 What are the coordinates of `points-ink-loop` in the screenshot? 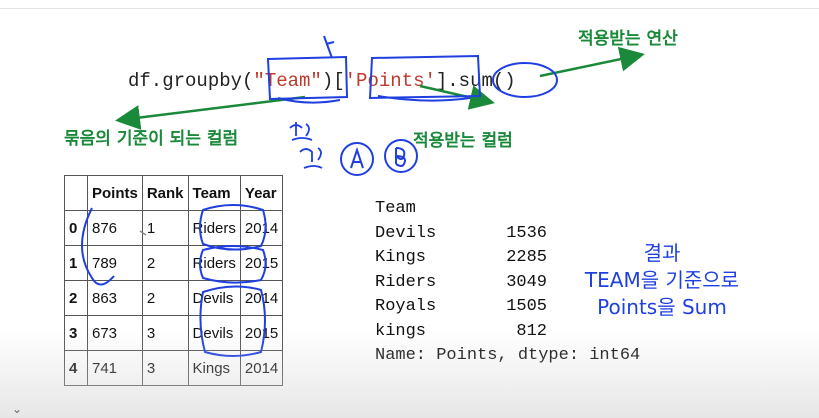 It's located at (98, 246).